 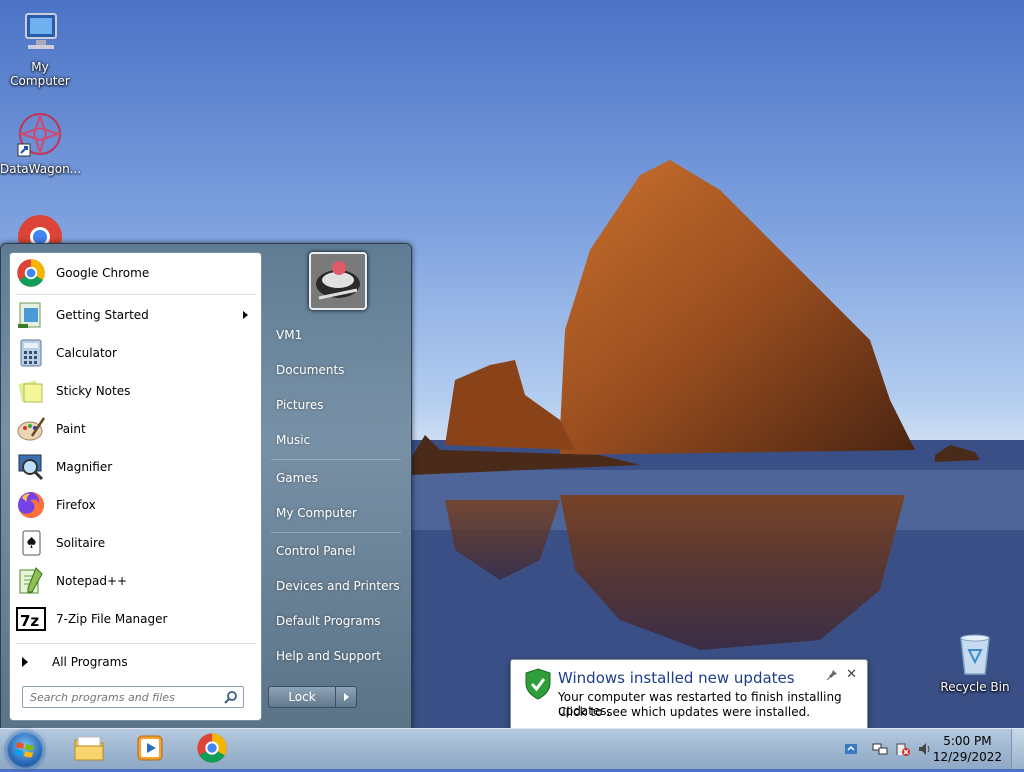 What do you see at coordinates (851, 674) in the screenshot?
I see `close-icon: ✕` at bounding box center [851, 674].